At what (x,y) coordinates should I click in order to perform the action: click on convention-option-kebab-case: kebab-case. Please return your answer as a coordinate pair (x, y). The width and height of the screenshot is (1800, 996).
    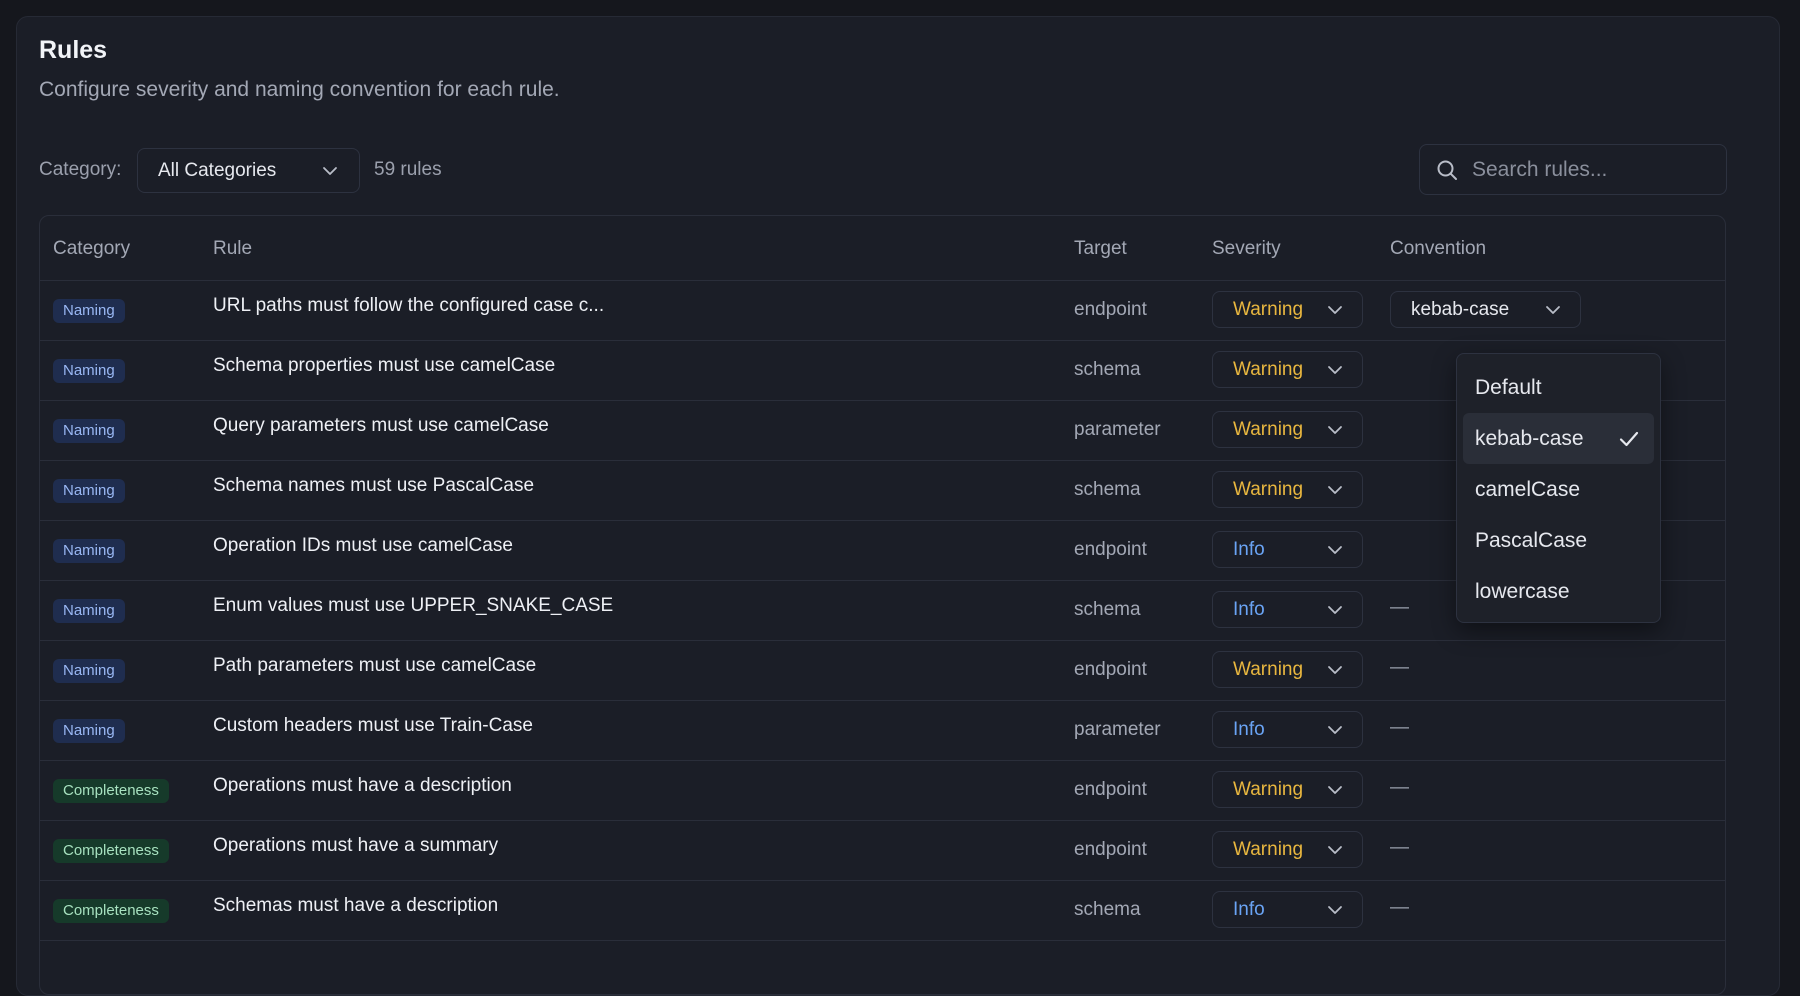
    Looking at the image, I should click on (1558, 438).